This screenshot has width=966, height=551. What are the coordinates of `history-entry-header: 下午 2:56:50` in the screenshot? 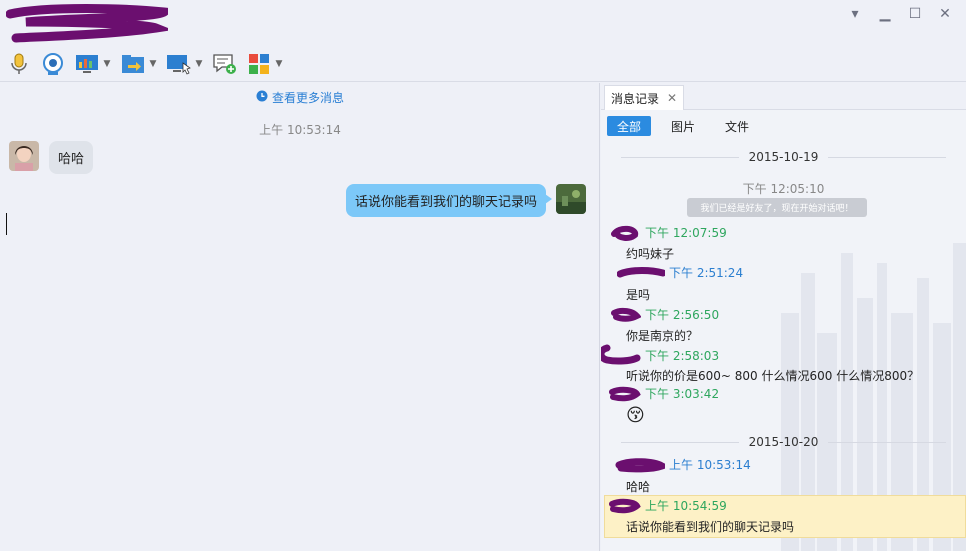 It's located at (665, 314).